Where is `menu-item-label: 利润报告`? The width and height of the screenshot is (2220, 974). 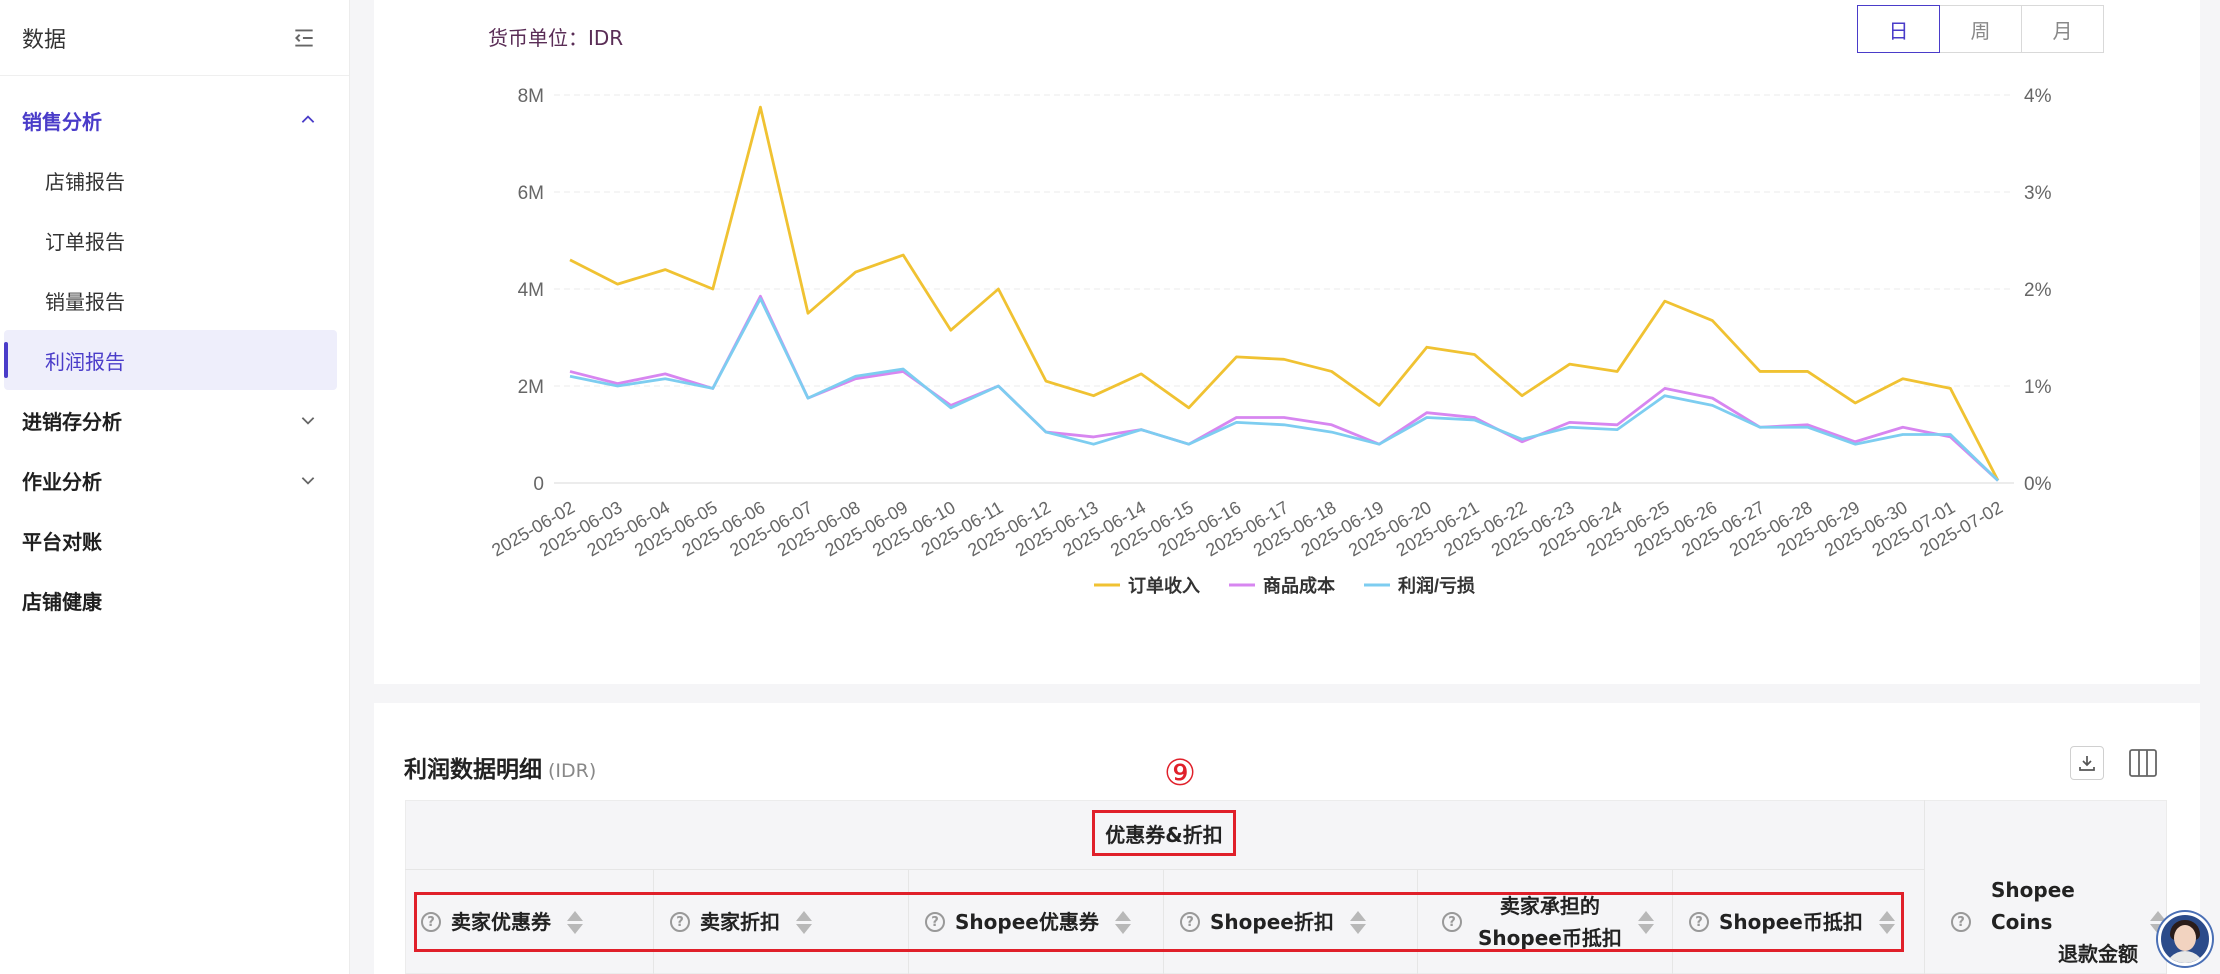 menu-item-label: 利润报告 is located at coordinates (85, 361).